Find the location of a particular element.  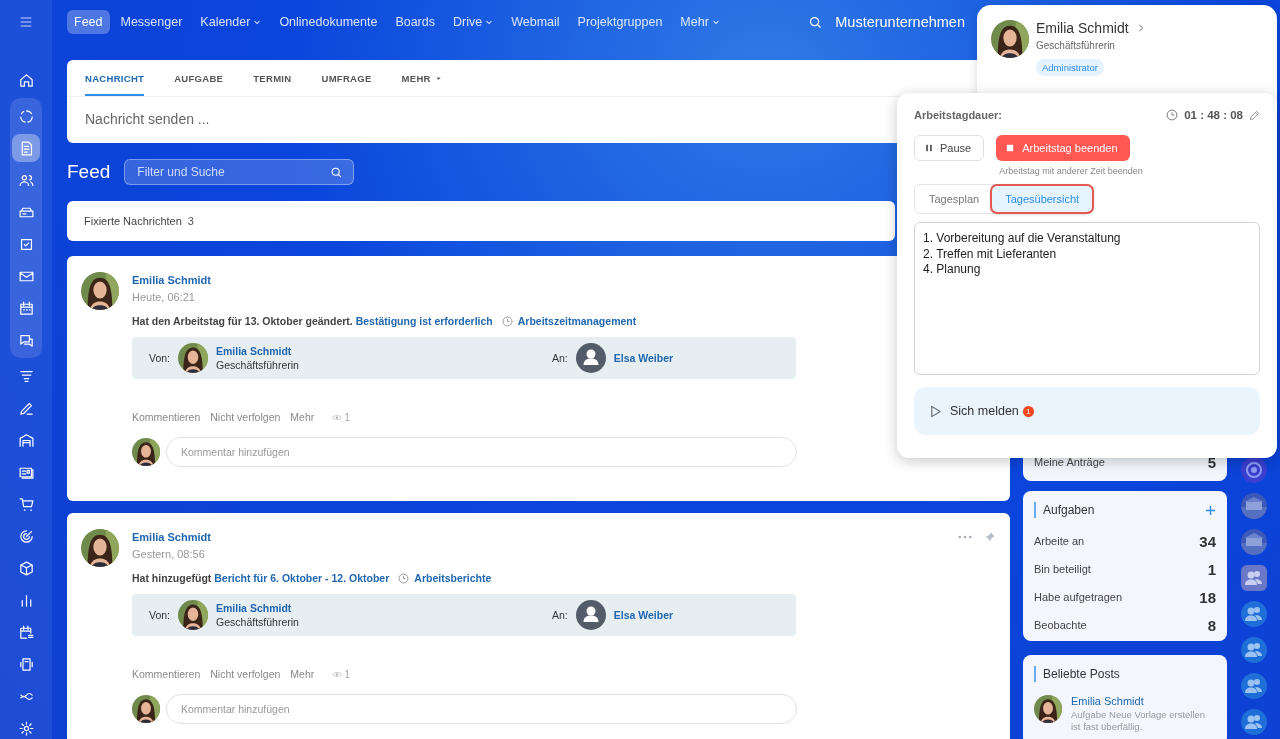

confirmation-link: Bericht für 6. Oktober - 12. Oktober is located at coordinates (302, 578).